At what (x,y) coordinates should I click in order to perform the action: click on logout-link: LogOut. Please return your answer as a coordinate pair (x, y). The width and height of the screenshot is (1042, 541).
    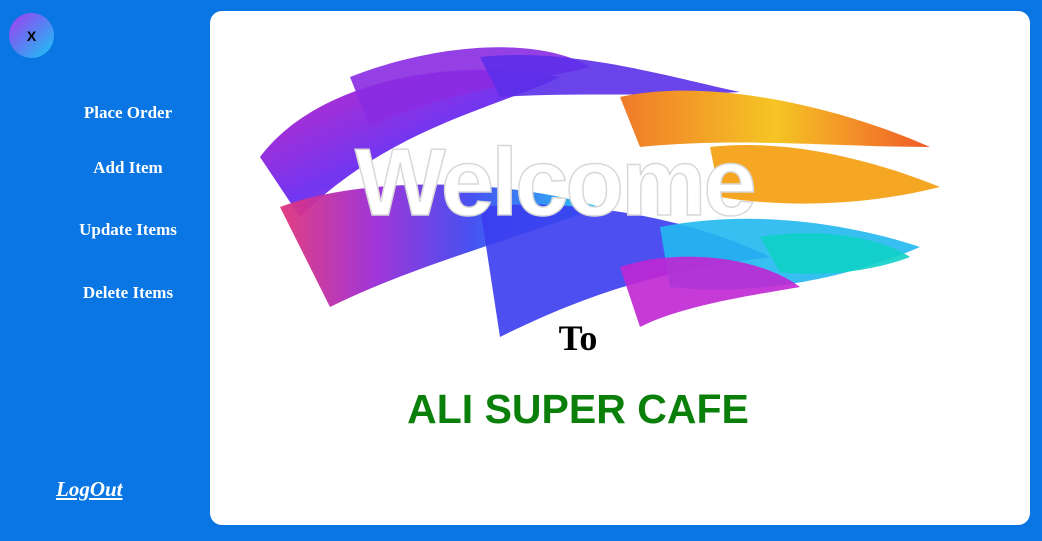
    Looking at the image, I should click on (89, 489).